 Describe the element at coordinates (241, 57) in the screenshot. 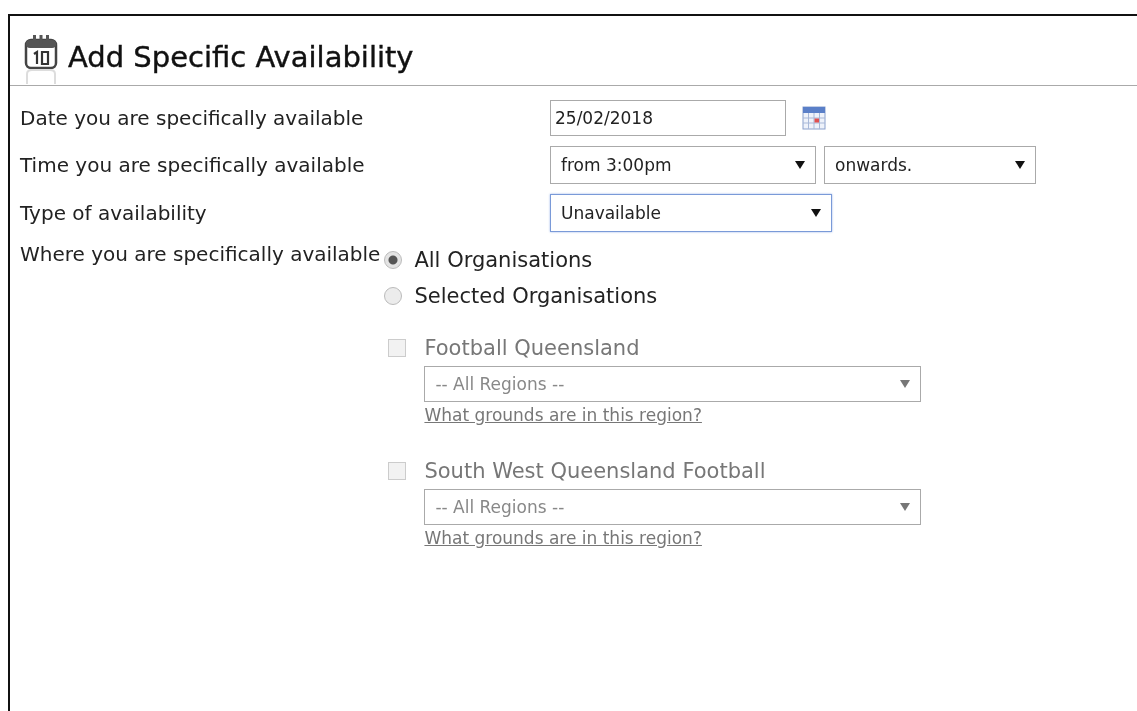

I see `page-title: Add Specific Availability` at that location.